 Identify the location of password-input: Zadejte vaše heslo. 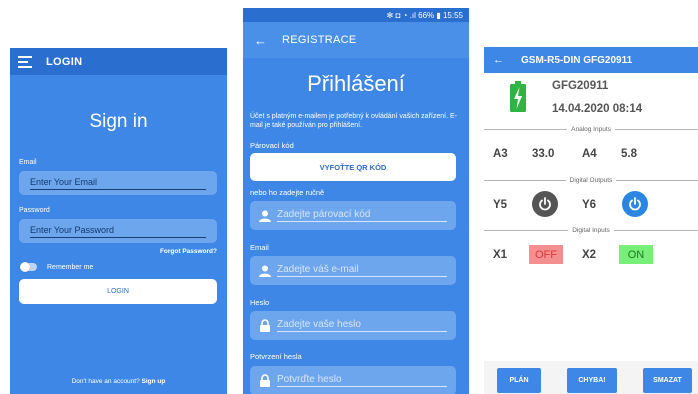
(353, 325).